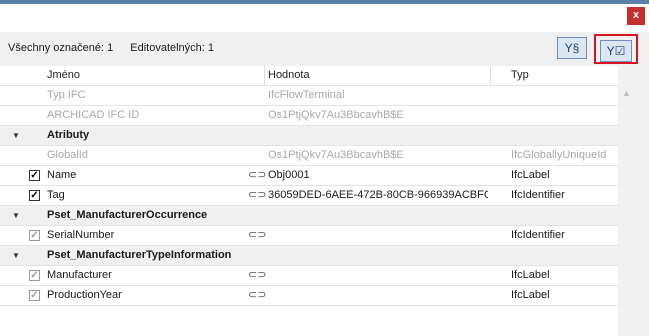  What do you see at coordinates (306, 95) in the screenshot?
I see `property-value: IfcFlowTerminal` at bounding box center [306, 95].